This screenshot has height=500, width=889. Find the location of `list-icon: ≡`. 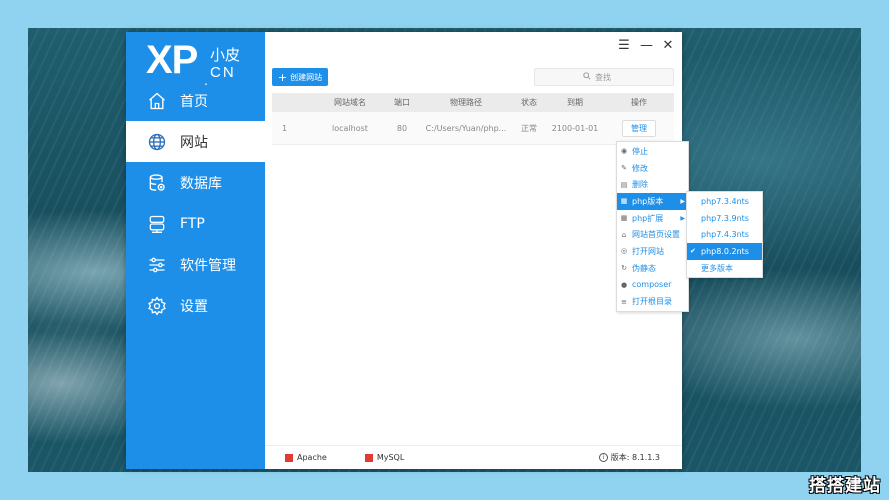

list-icon: ≡ is located at coordinates (624, 301).